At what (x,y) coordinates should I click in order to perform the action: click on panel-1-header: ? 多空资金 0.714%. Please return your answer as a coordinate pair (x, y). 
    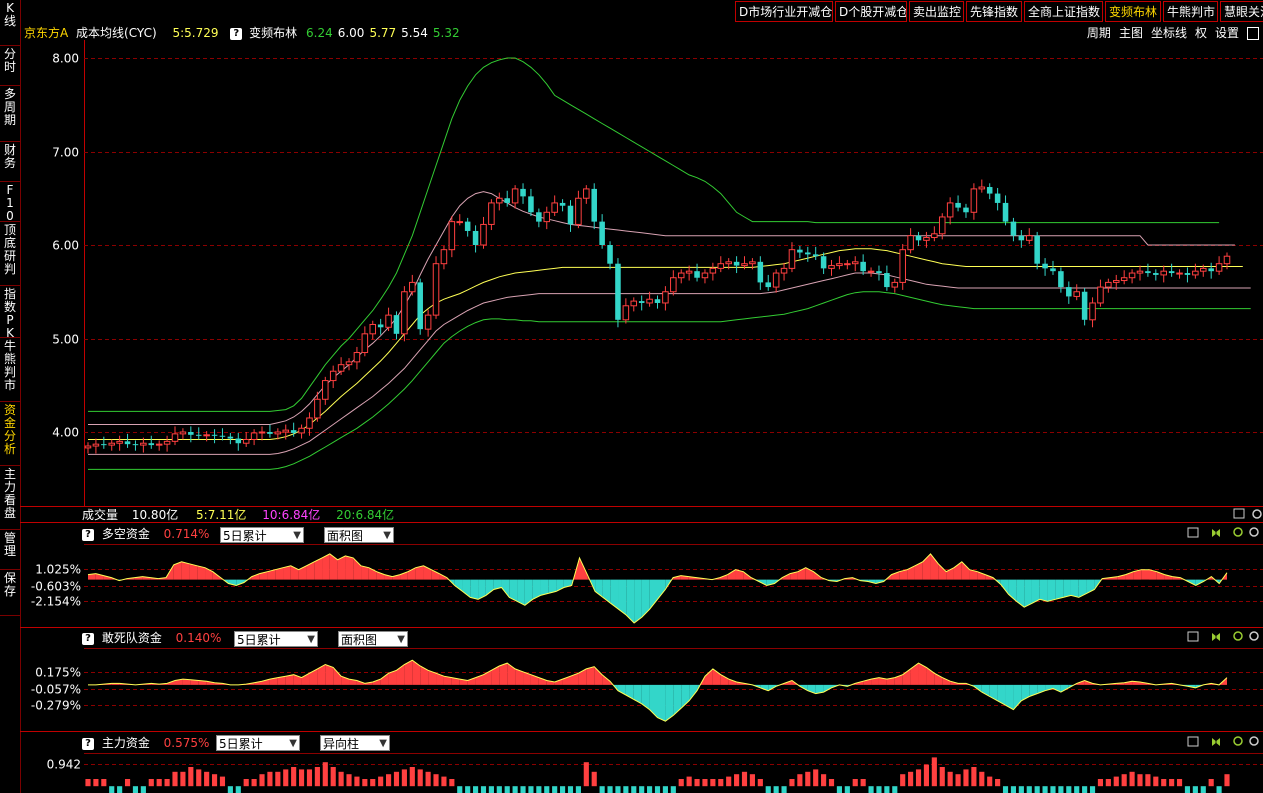
    Looking at the image, I should click on (145, 534).